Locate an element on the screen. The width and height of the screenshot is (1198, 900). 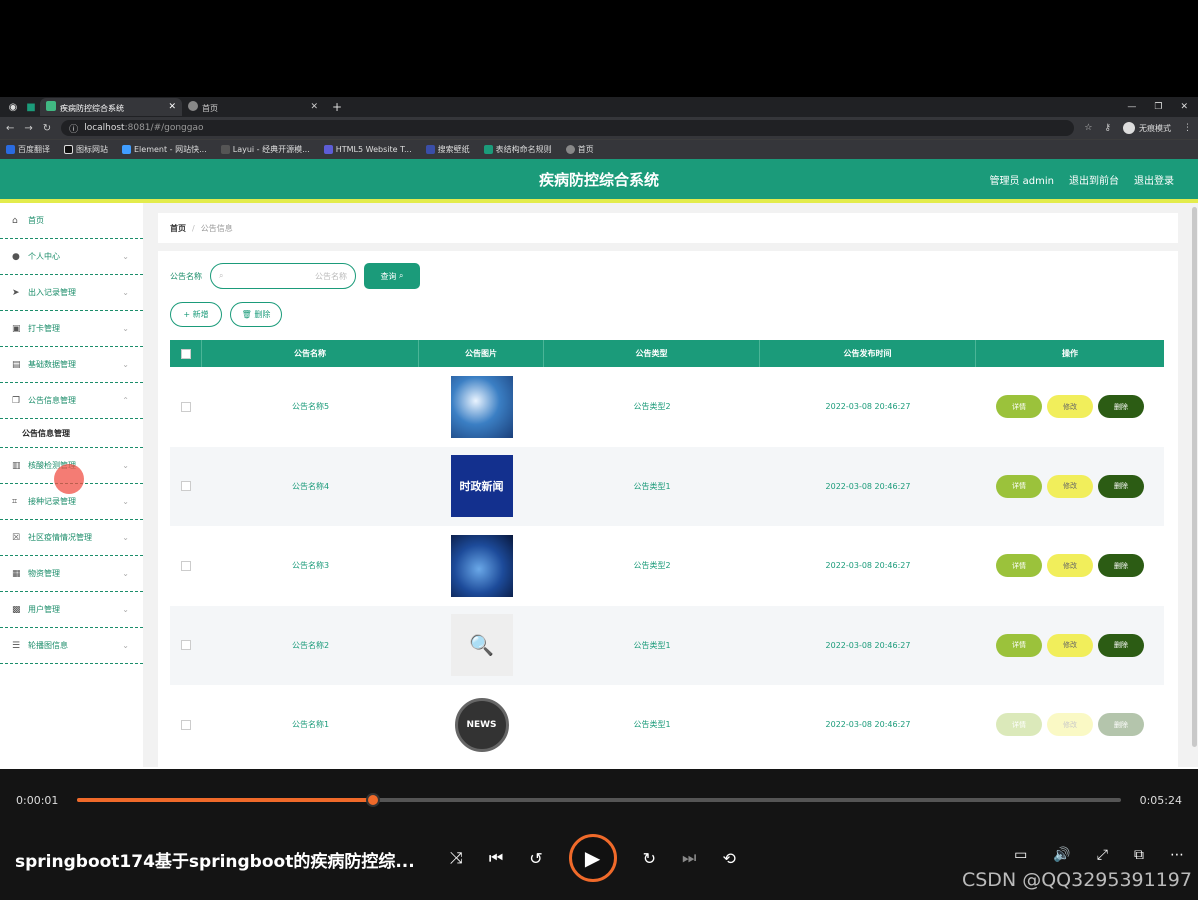
bookmark-item: 搜索壁纸 is located at coordinates (447, 149).